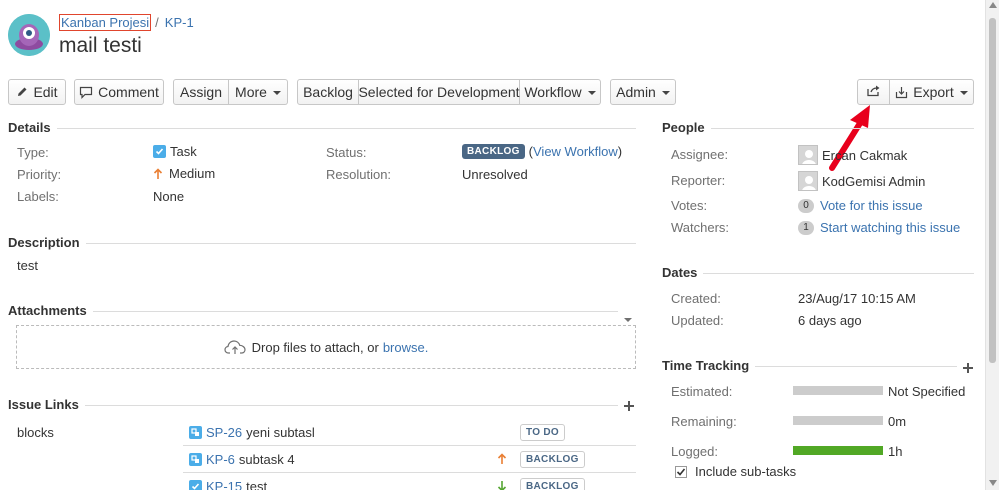 Image resolution: width=999 pixels, height=490 pixels. Describe the element at coordinates (992, 190) in the screenshot. I see `scrollbar-thumb` at that location.